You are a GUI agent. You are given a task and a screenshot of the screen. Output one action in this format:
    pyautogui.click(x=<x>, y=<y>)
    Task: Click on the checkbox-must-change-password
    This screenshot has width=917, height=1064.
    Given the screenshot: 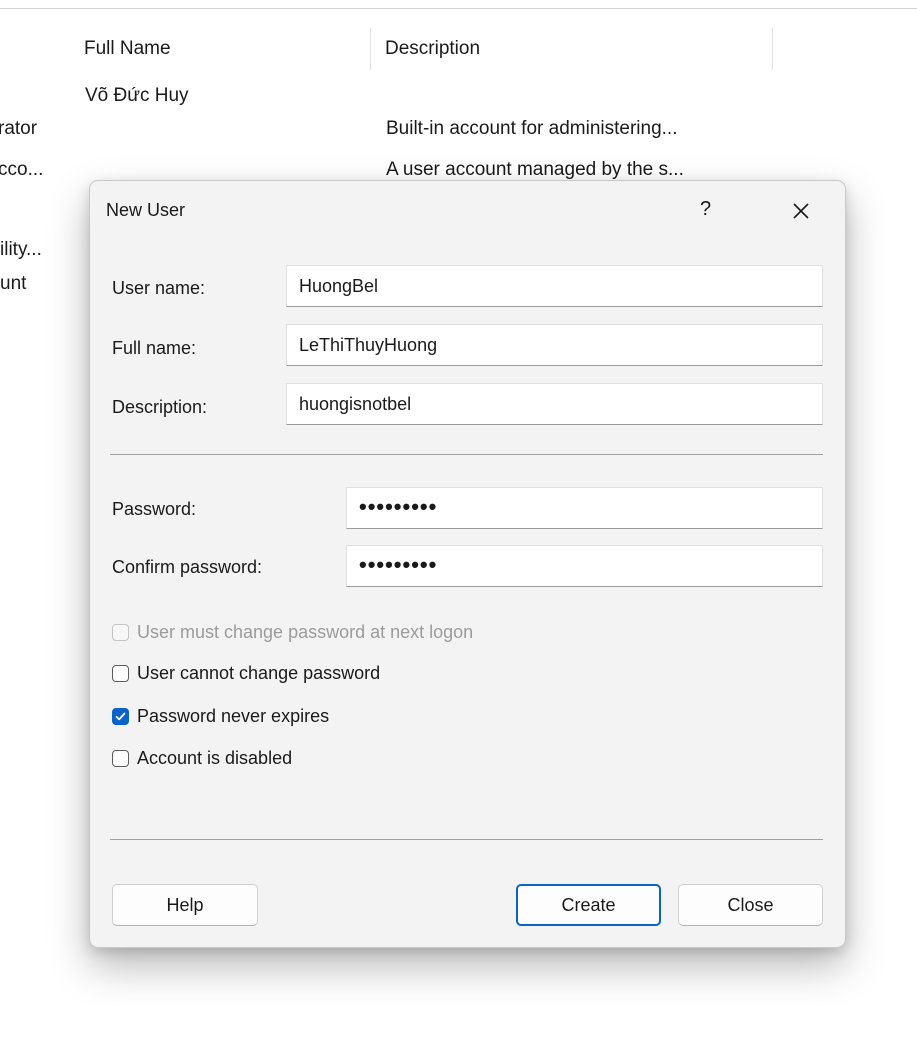 What is the action you would take?
    pyautogui.click(x=120, y=632)
    